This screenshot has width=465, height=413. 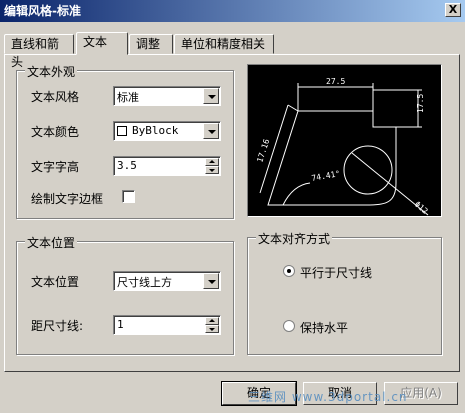 I want to click on text-frame-label: 绘制文字边框, so click(x=67, y=199).